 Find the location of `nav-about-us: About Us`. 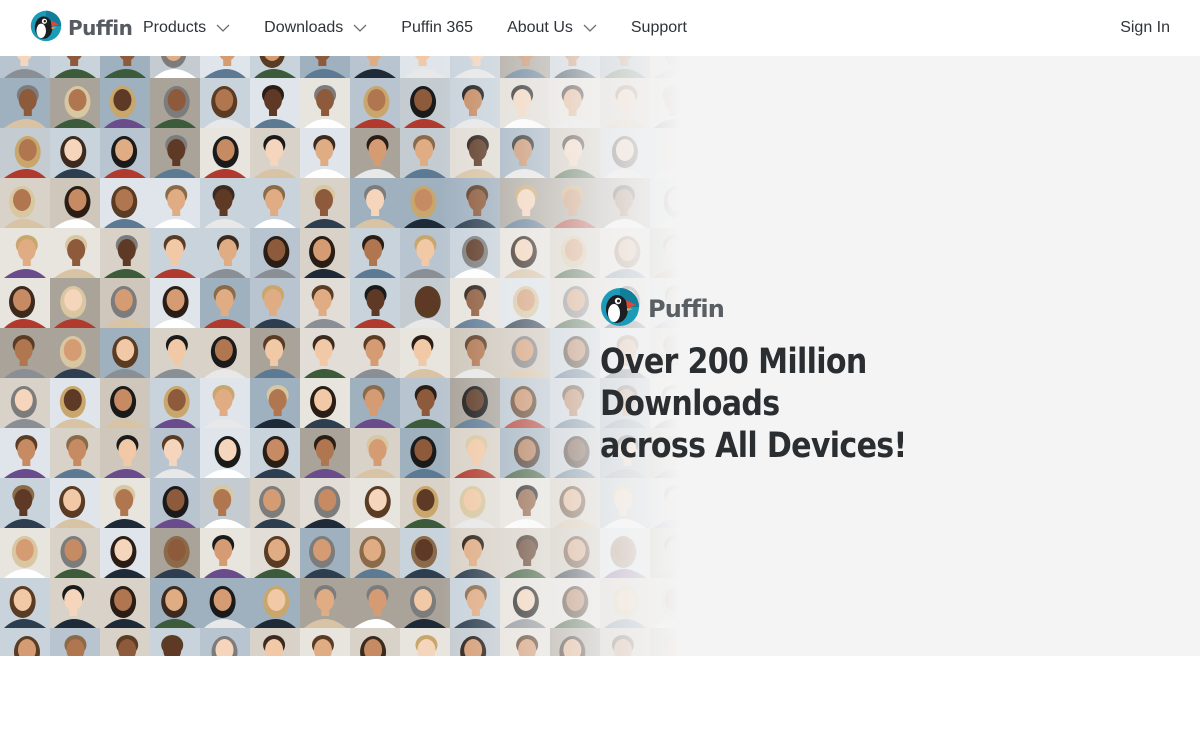

nav-about-us: About Us is located at coordinates (552, 28).